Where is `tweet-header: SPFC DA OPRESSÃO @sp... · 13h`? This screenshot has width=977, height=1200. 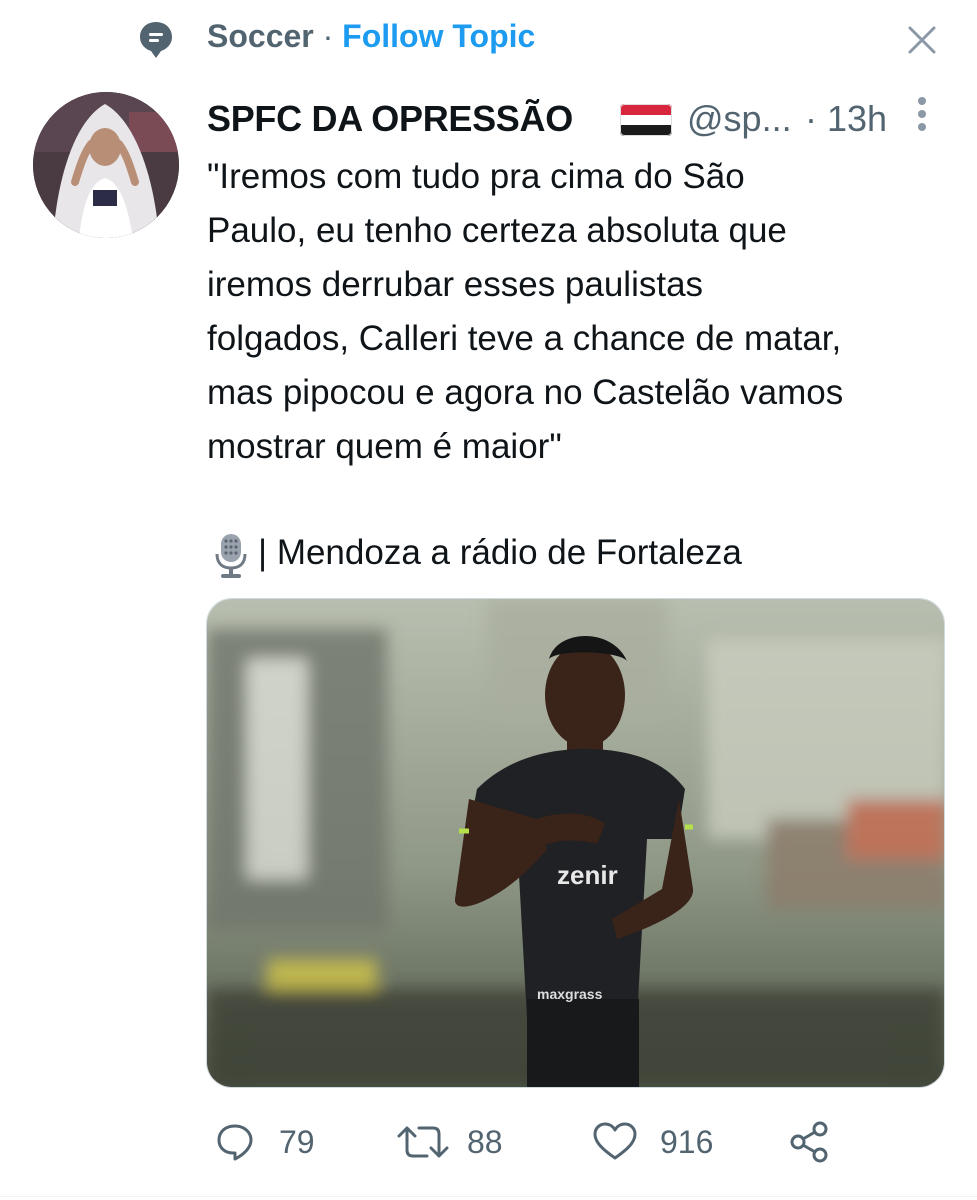
tweet-header: SPFC DA OPRESSÃO @sp... · 13h is located at coordinates (557, 121).